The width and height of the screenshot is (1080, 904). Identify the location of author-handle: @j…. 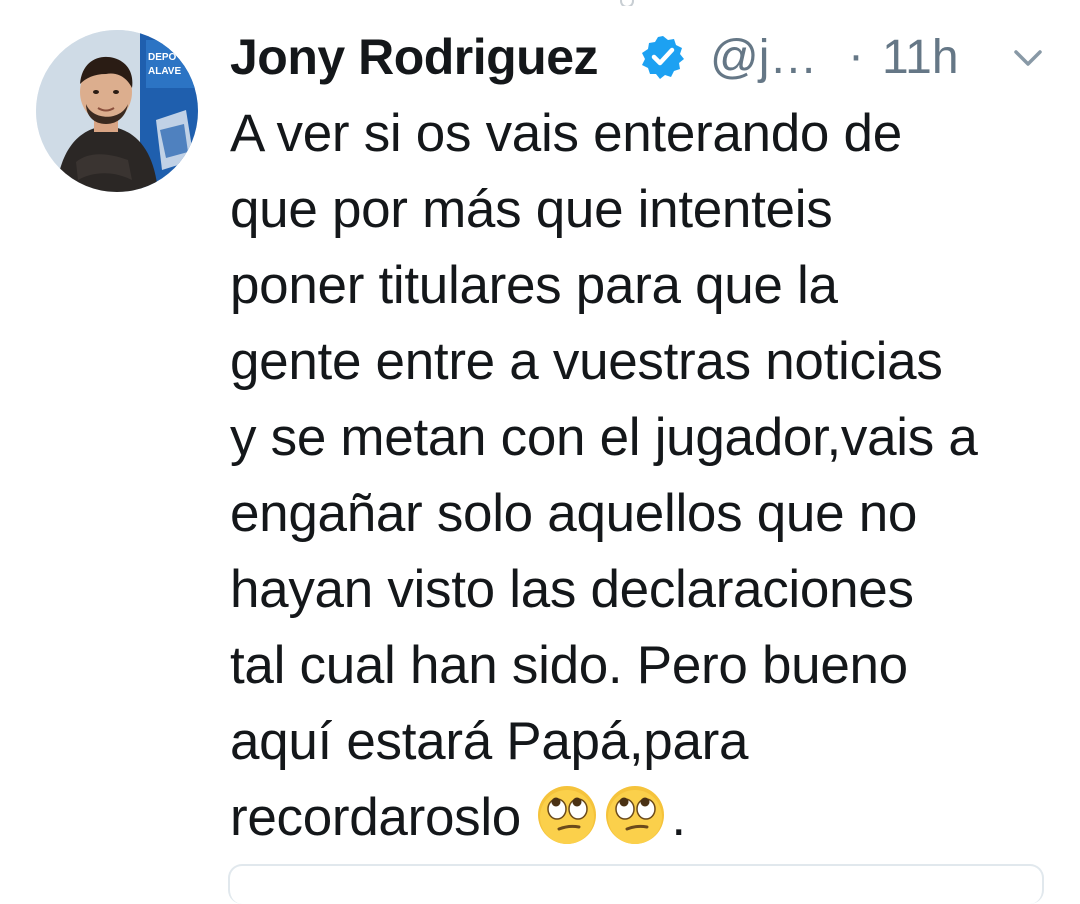
(763, 57).